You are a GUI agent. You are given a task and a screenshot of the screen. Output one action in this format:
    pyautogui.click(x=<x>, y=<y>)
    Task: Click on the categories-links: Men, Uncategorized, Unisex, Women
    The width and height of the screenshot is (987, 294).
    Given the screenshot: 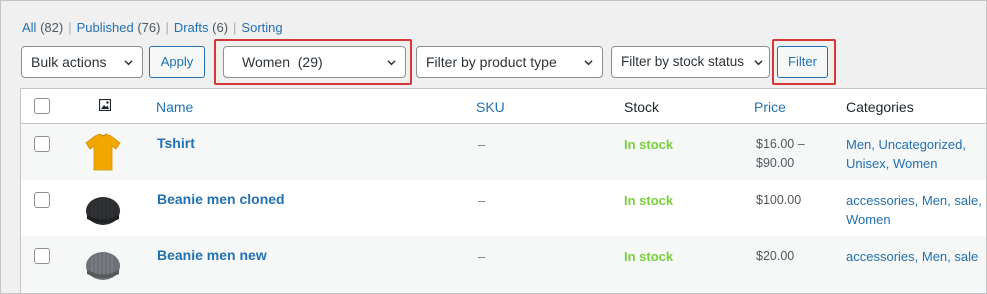 What is the action you would take?
    pyautogui.click(x=906, y=154)
    